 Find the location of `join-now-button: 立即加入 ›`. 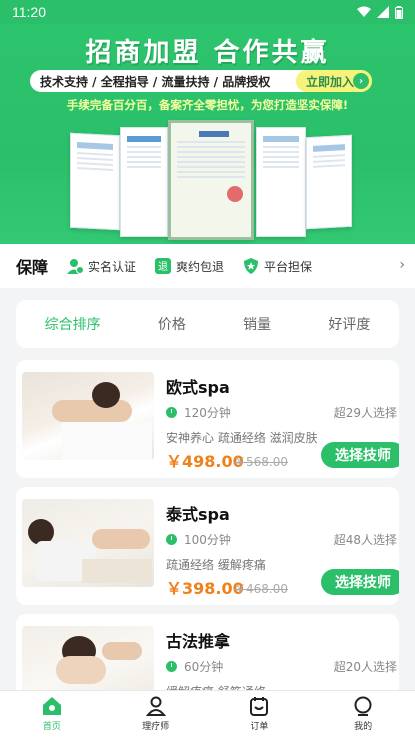

join-now-button: 立即加入 › is located at coordinates (333, 81).